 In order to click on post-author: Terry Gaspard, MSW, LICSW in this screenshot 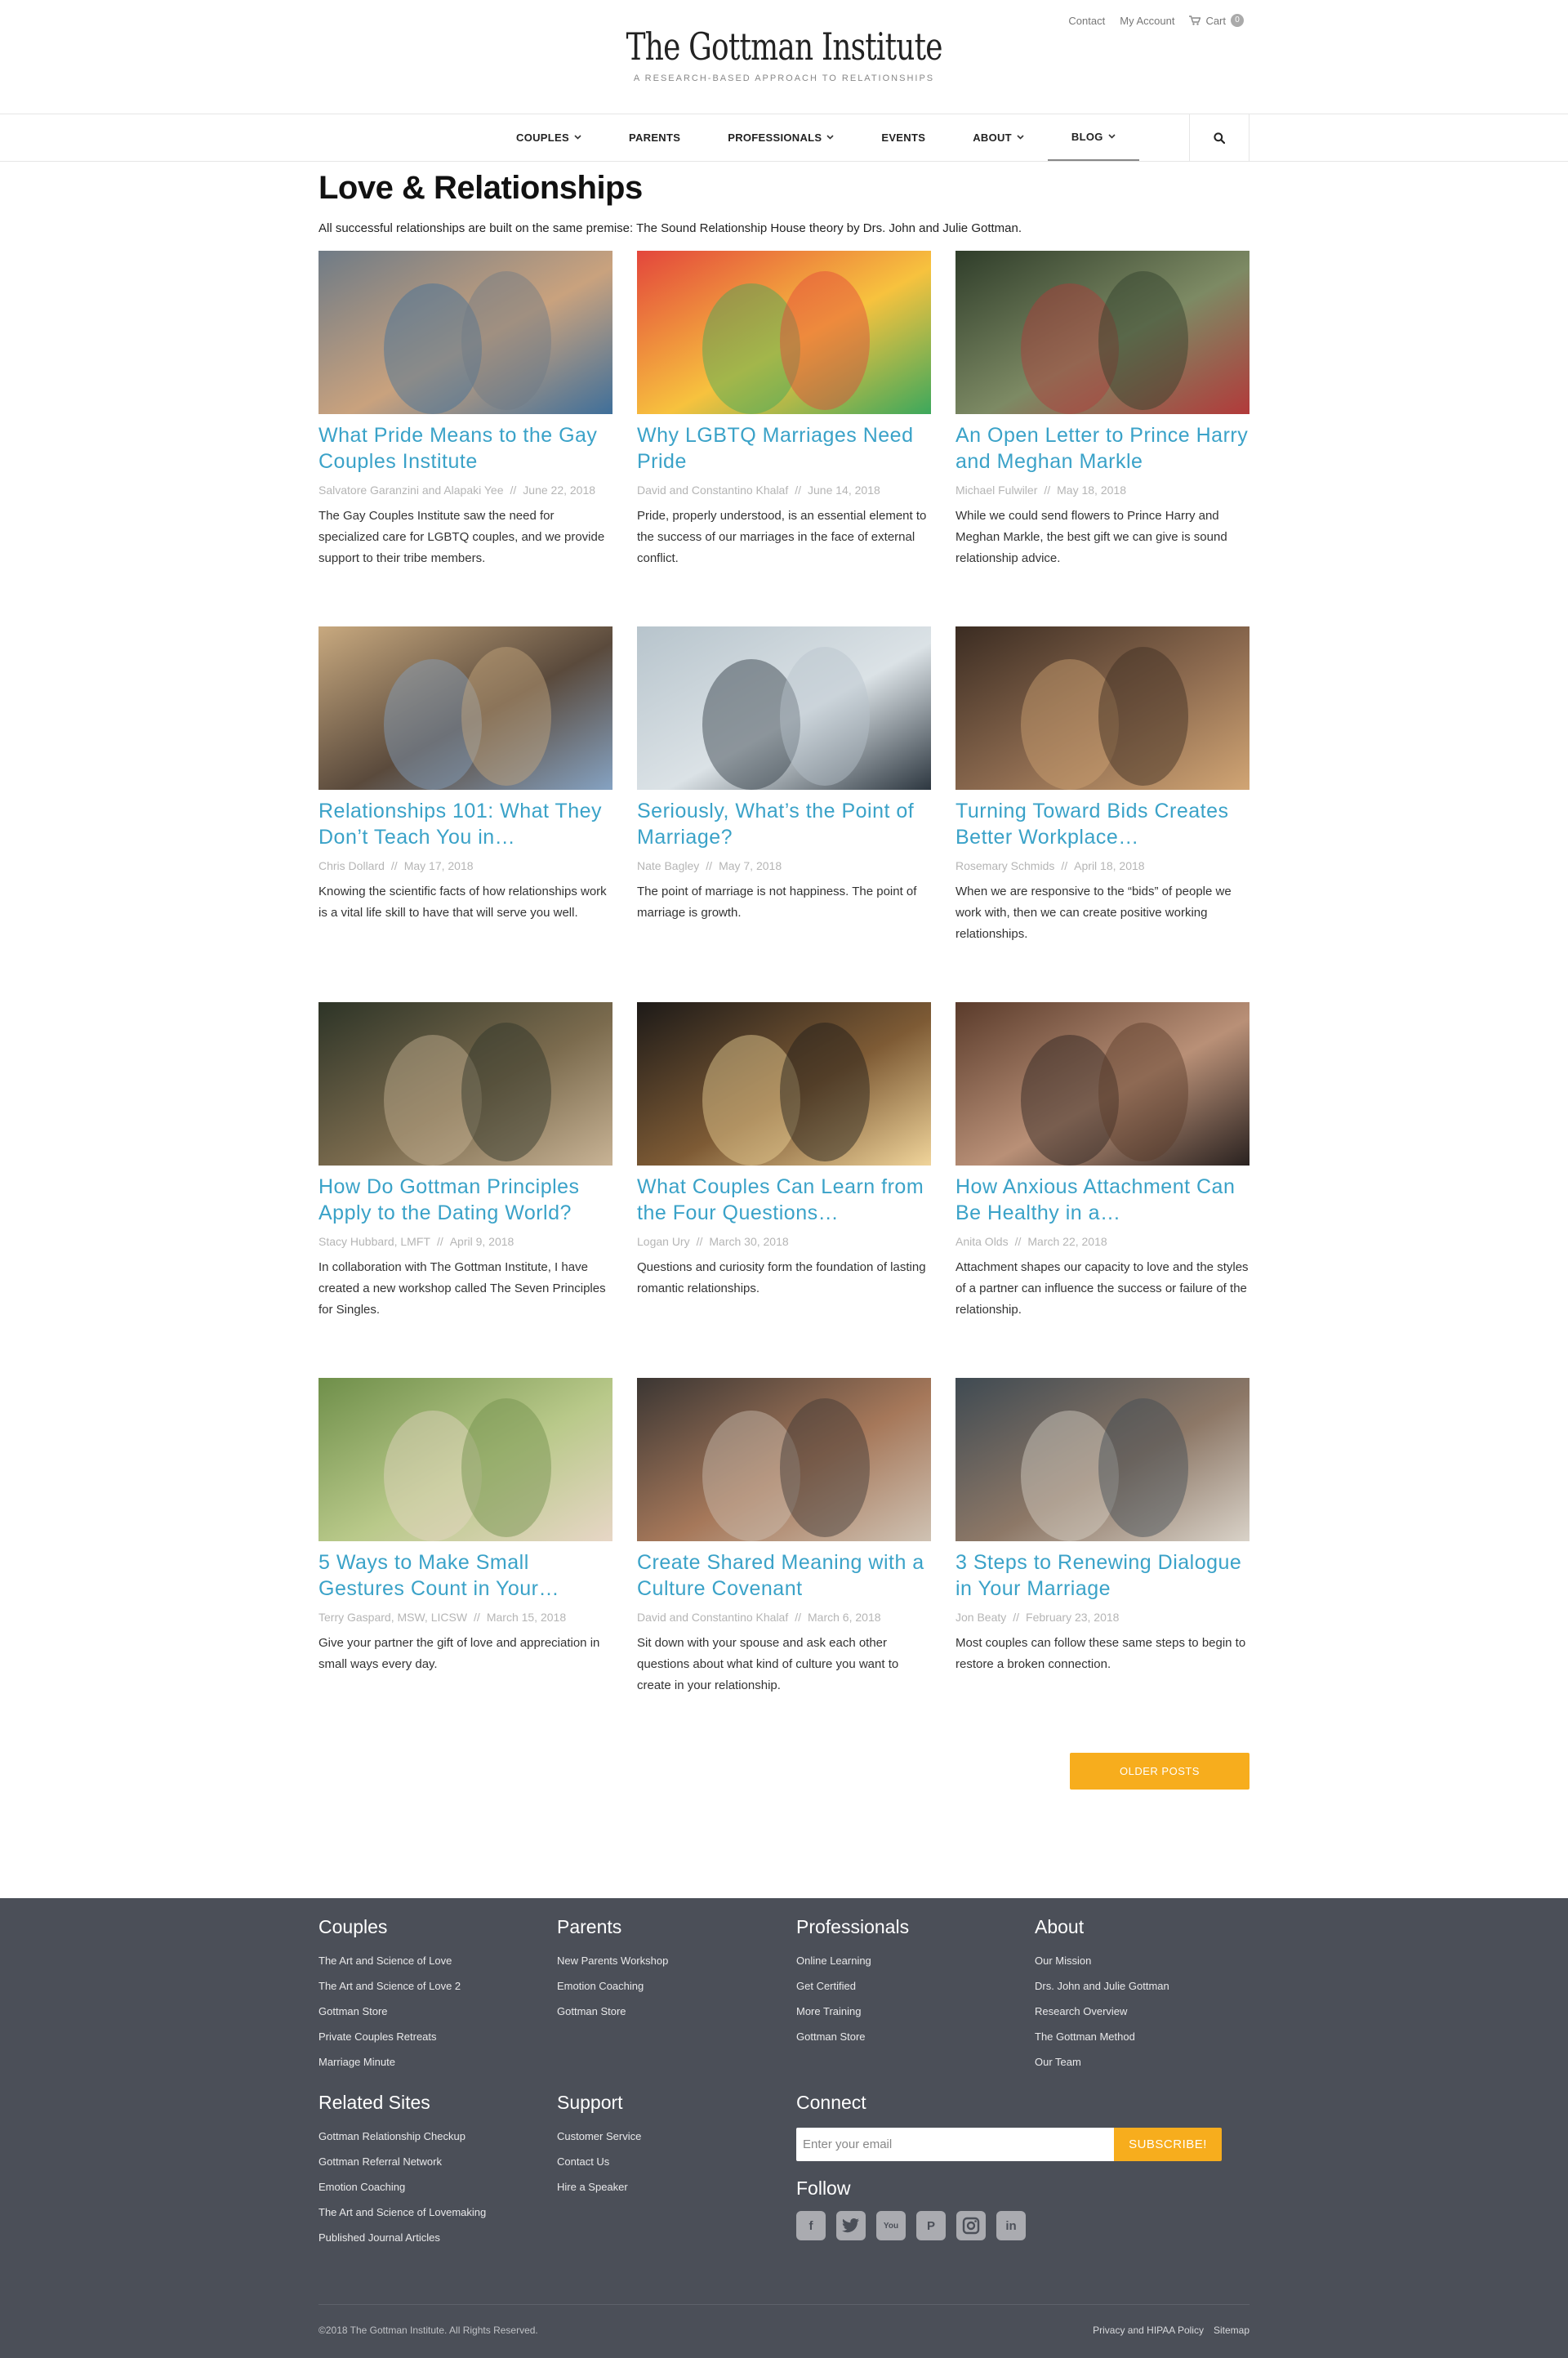, I will do `click(392, 1617)`.